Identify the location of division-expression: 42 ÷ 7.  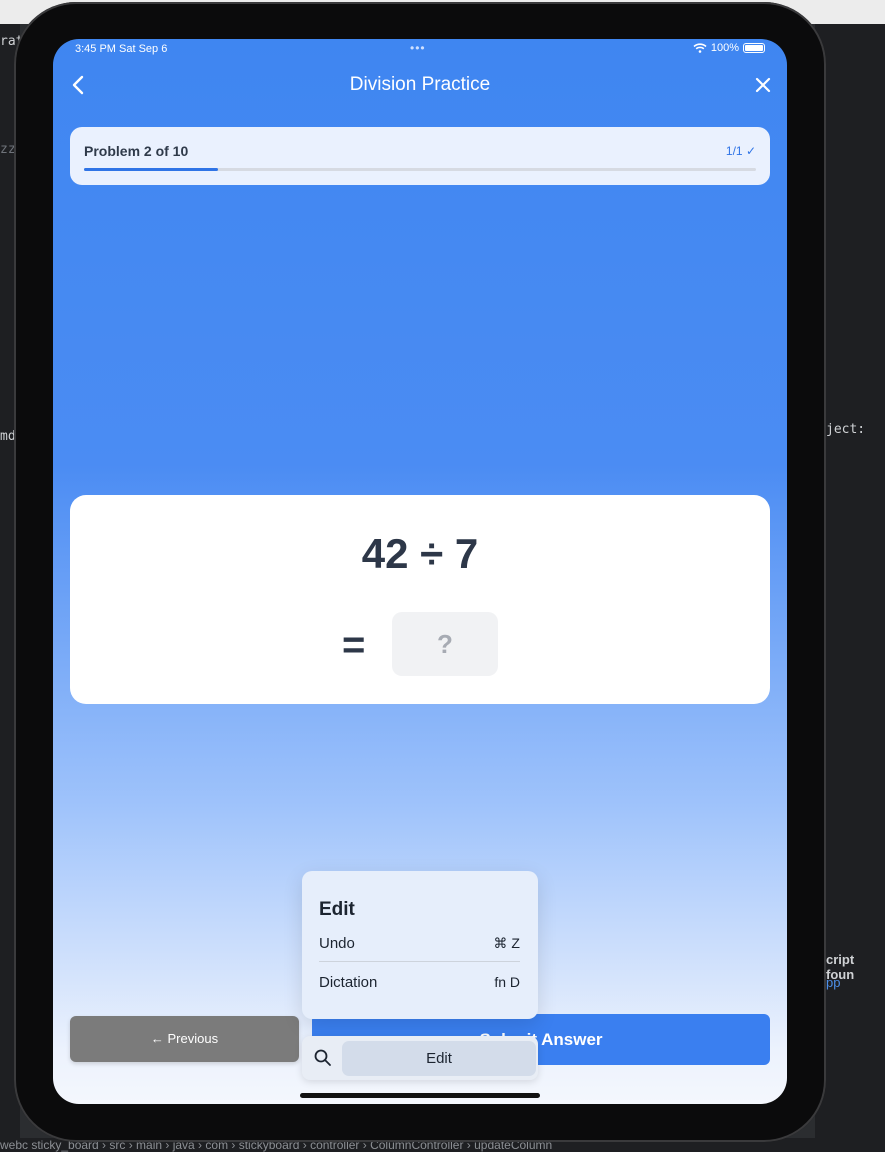
(420, 553).